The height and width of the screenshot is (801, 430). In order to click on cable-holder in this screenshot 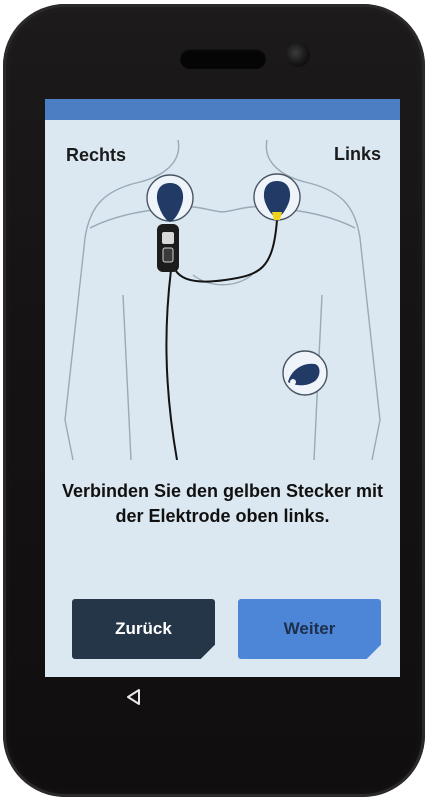, I will do `click(168, 248)`.